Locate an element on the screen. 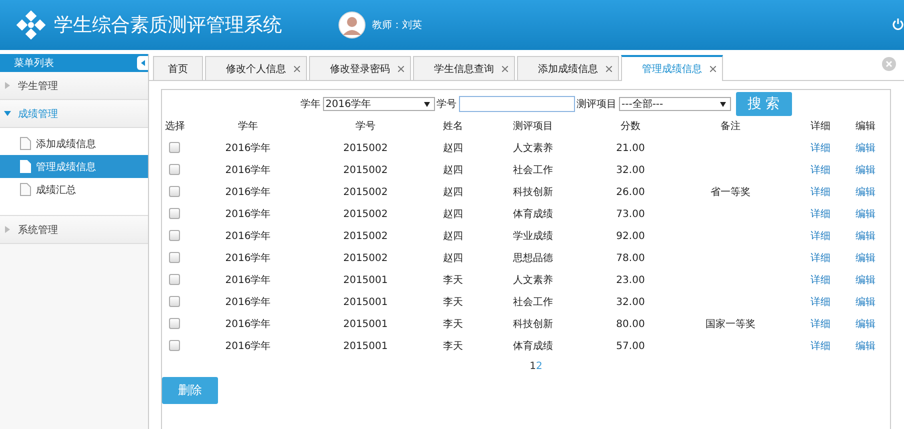  document-icon is located at coordinates (25, 189).